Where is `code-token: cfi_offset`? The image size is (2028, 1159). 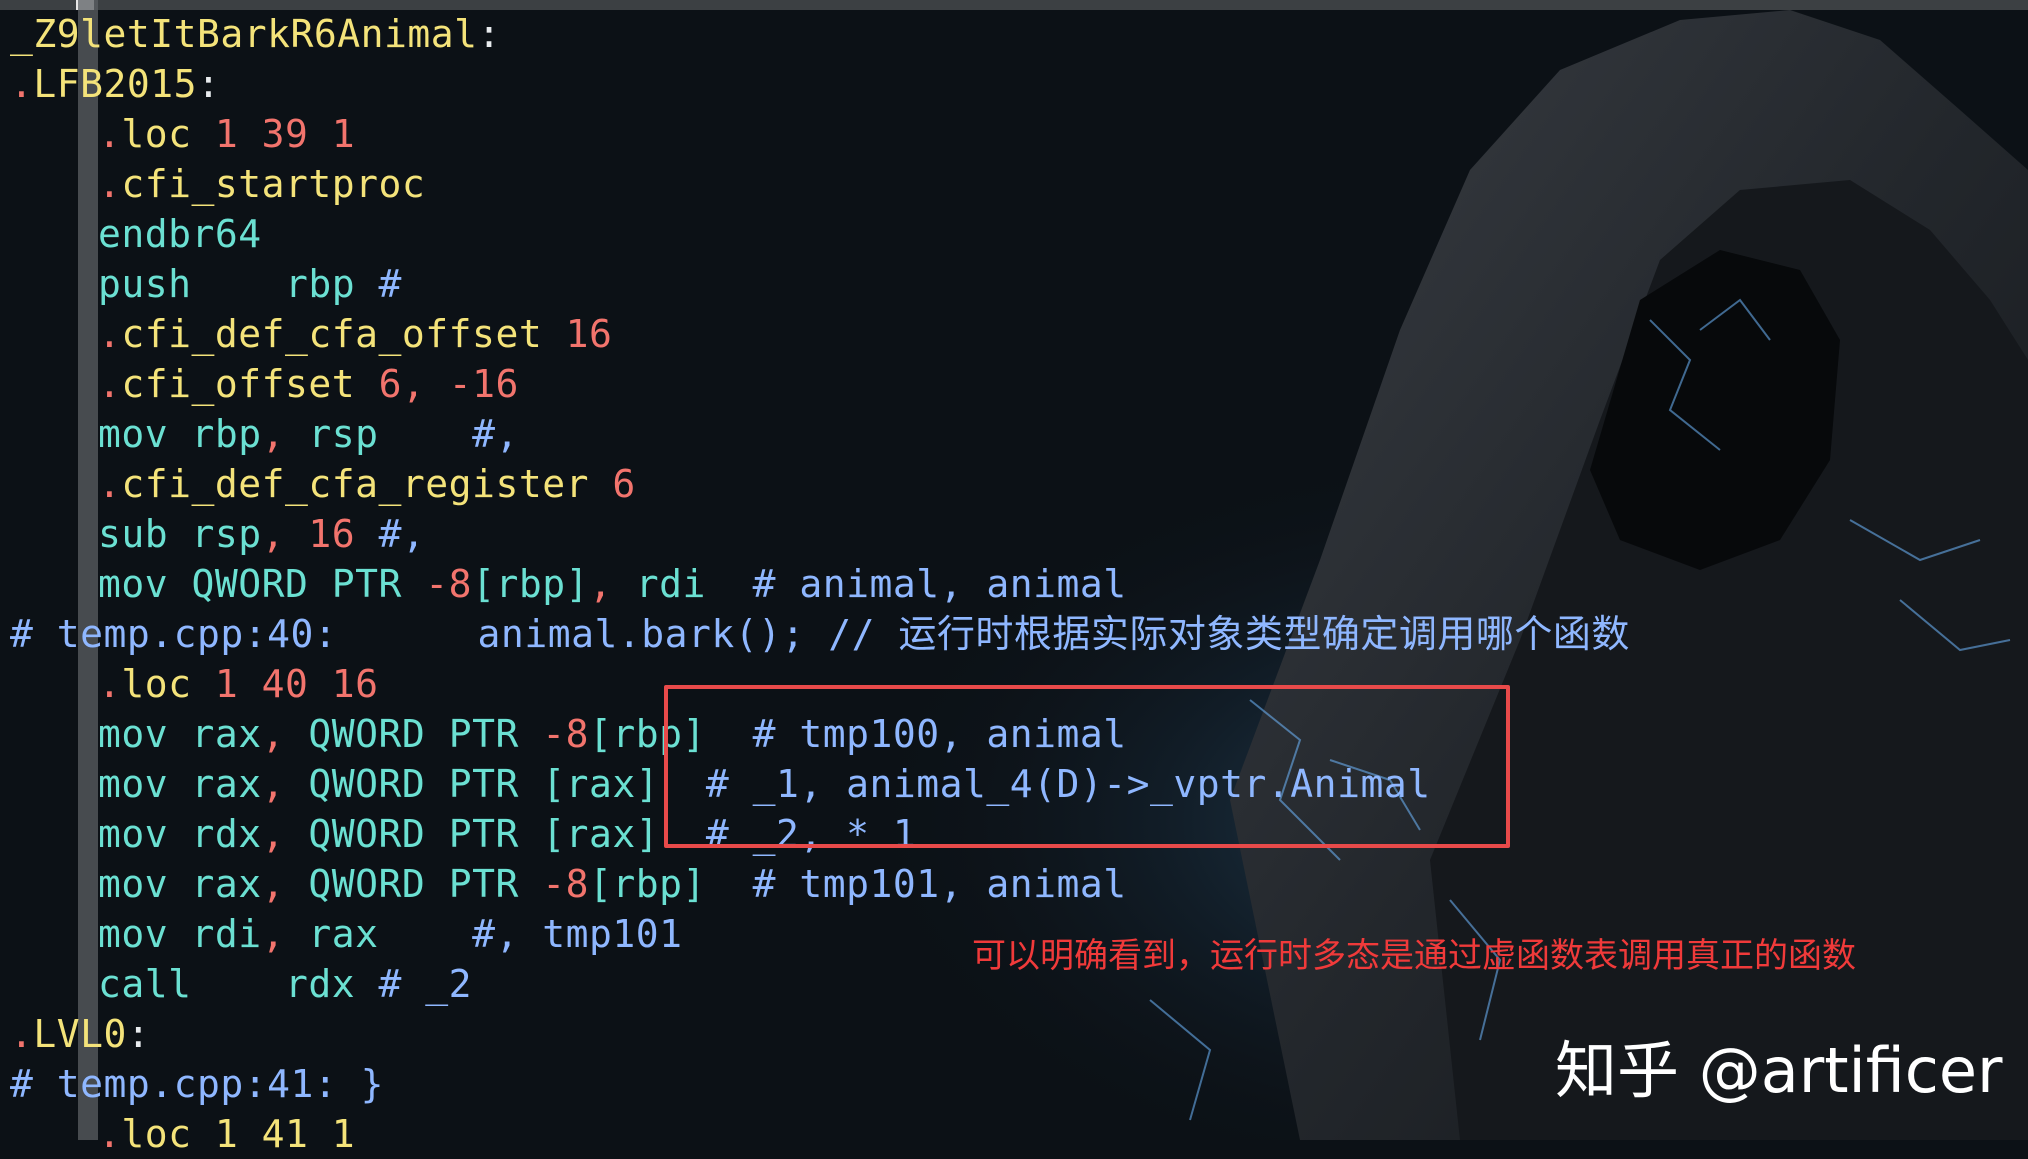 code-token: cfi_offset is located at coordinates (250, 384).